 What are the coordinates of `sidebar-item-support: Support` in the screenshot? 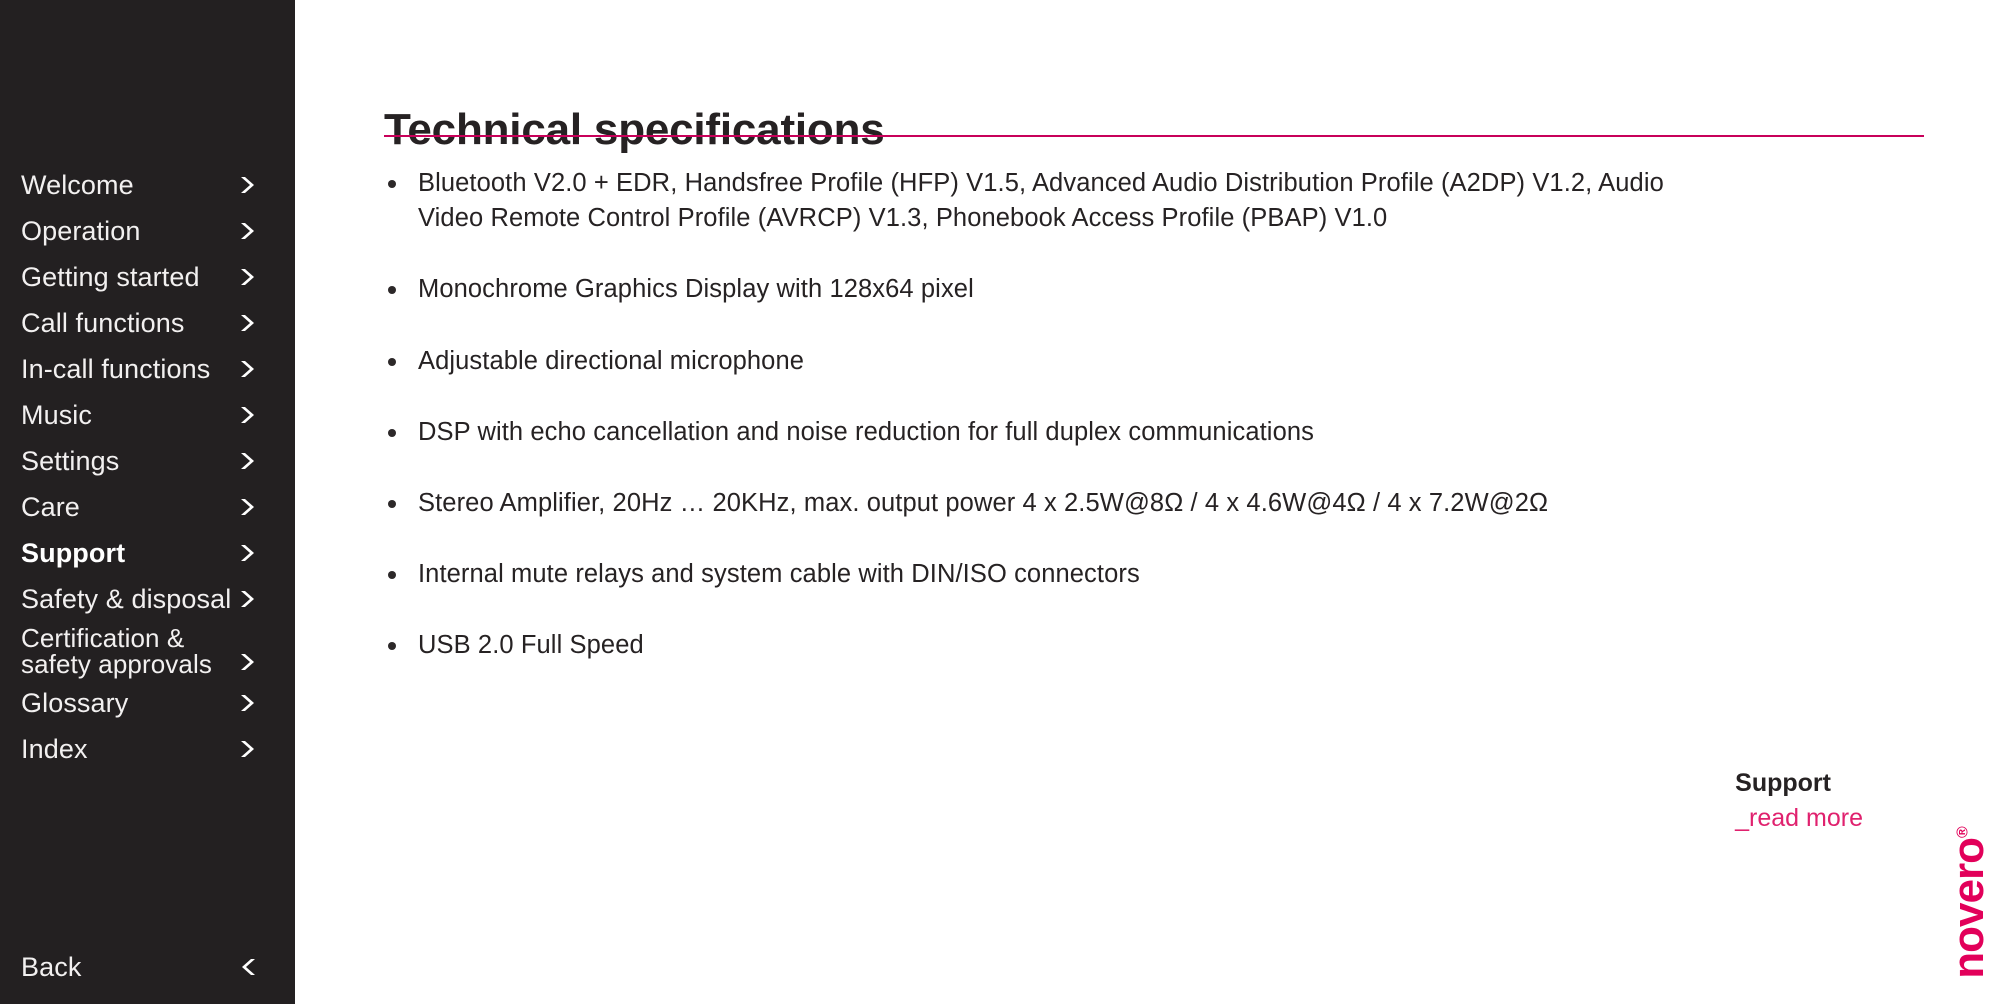 It's located at (147, 553).